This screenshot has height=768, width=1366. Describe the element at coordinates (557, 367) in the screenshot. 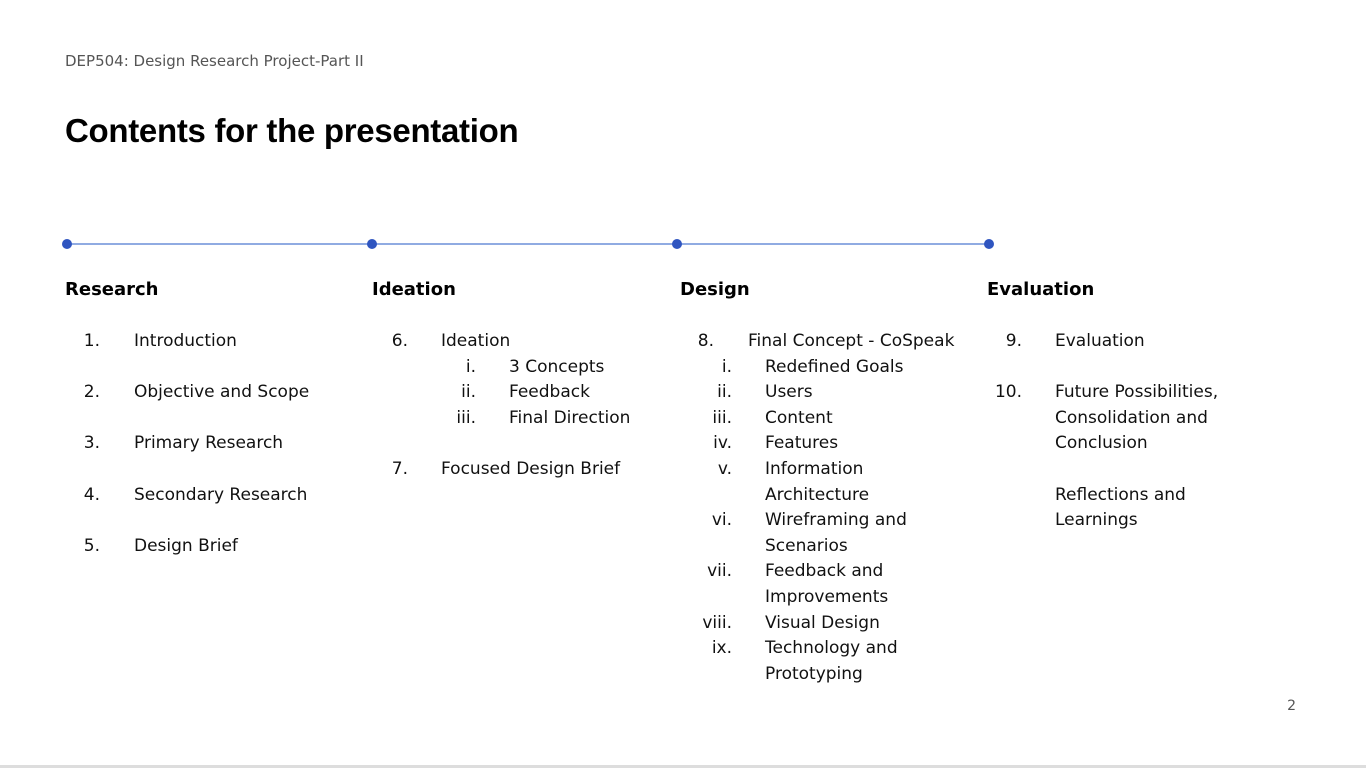

I see `sublist-item: 3 Concepts` at that location.